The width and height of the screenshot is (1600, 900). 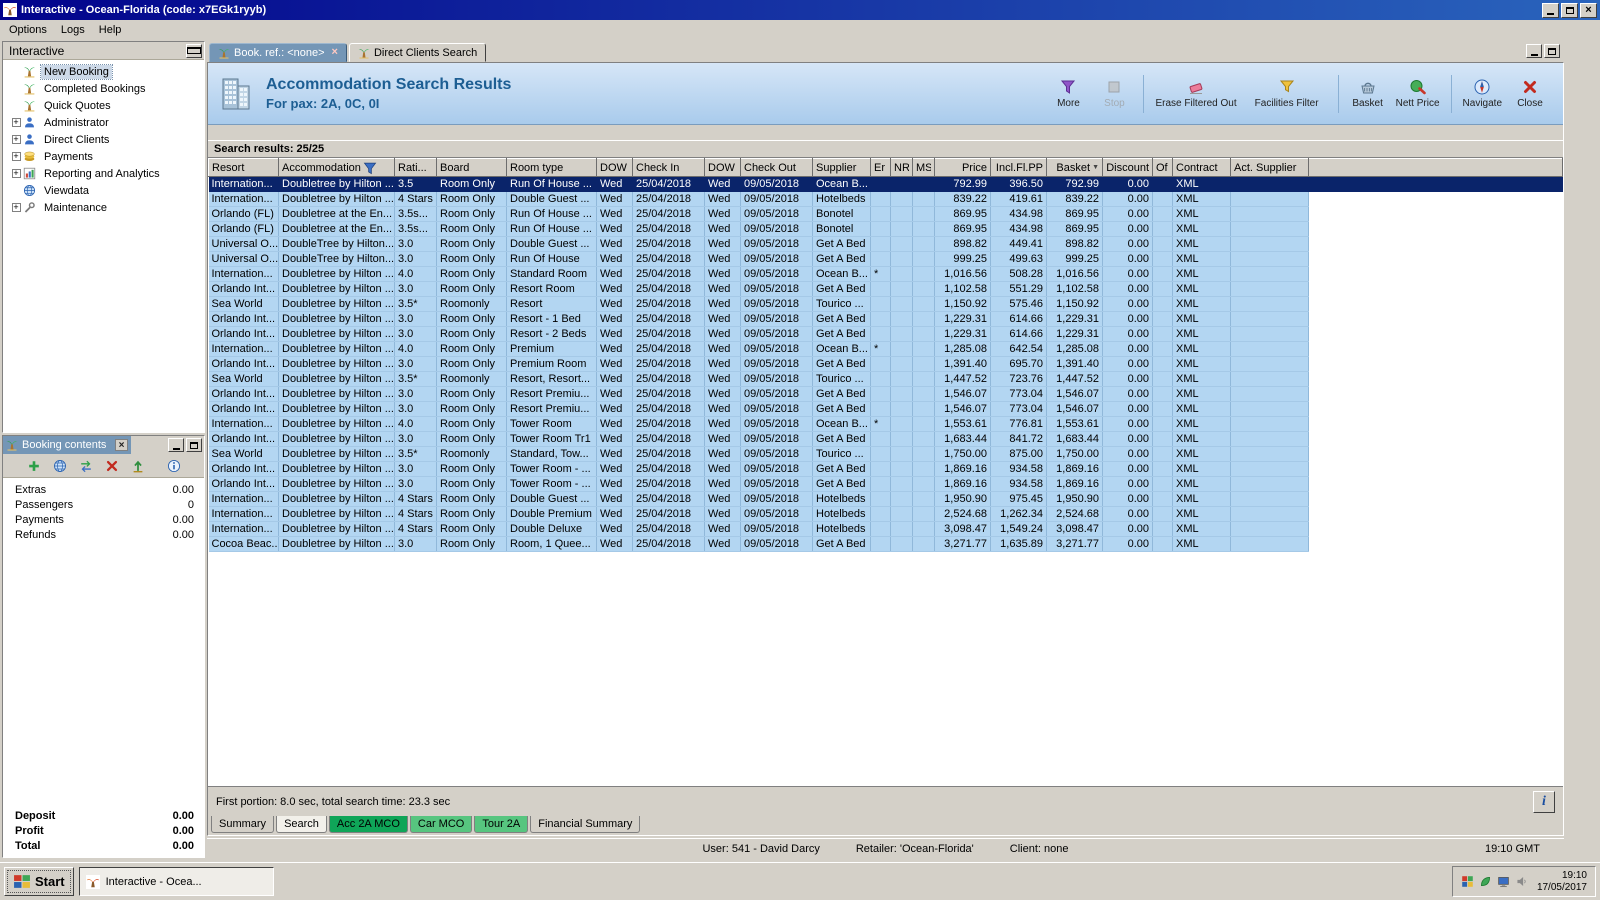 What do you see at coordinates (103, 122) in the screenshot?
I see `sidebar-item-administrator: + Administrator` at bounding box center [103, 122].